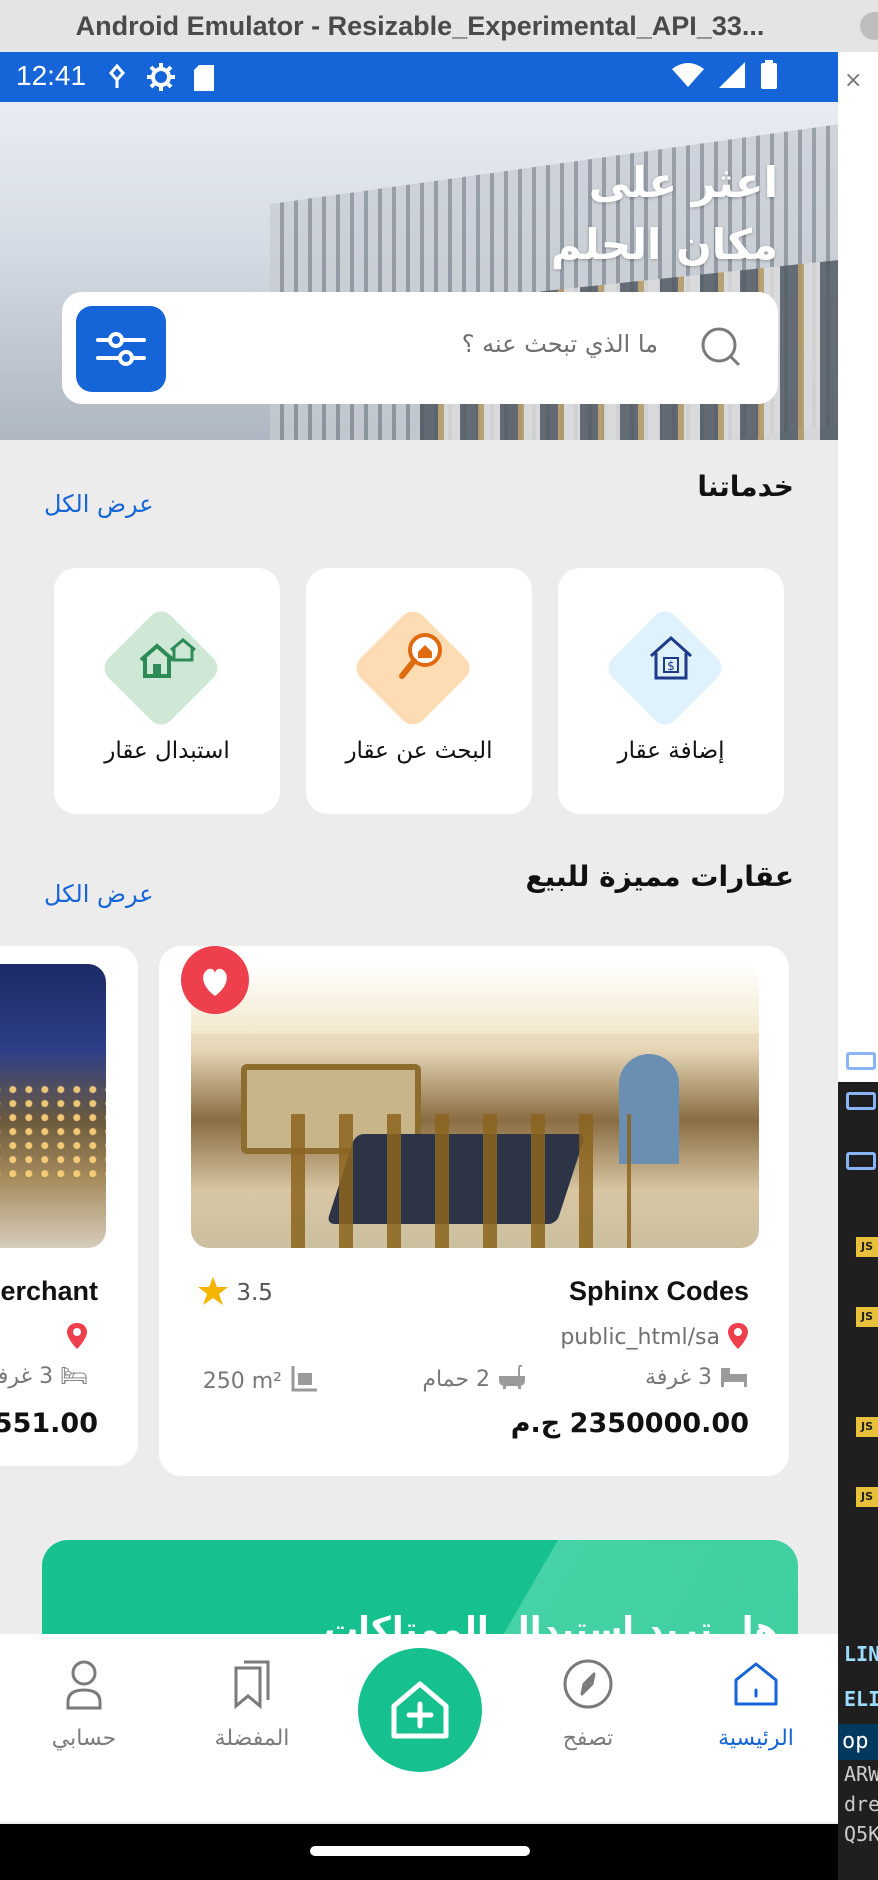 Image resolution: width=878 pixels, height=1880 pixels. What do you see at coordinates (252, 1738) in the screenshot?
I see `nav-label: المفضلة` at bounding box center [252, 1738].